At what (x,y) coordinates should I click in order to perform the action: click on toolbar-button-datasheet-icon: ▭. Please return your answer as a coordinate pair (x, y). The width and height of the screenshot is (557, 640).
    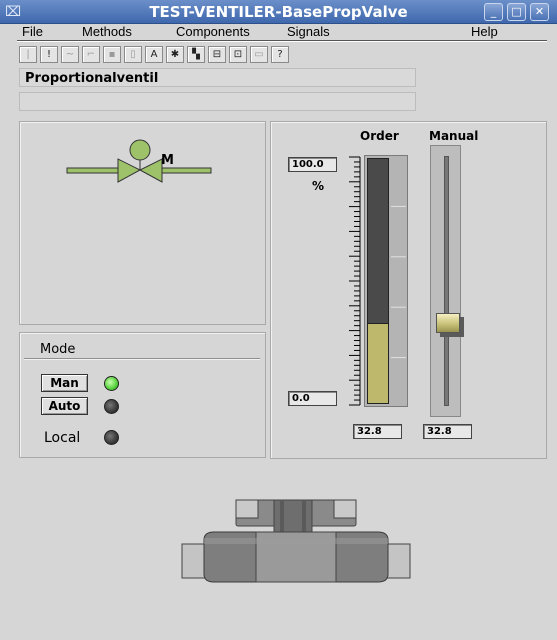
    Looking at the image, I should click on (259, 54).